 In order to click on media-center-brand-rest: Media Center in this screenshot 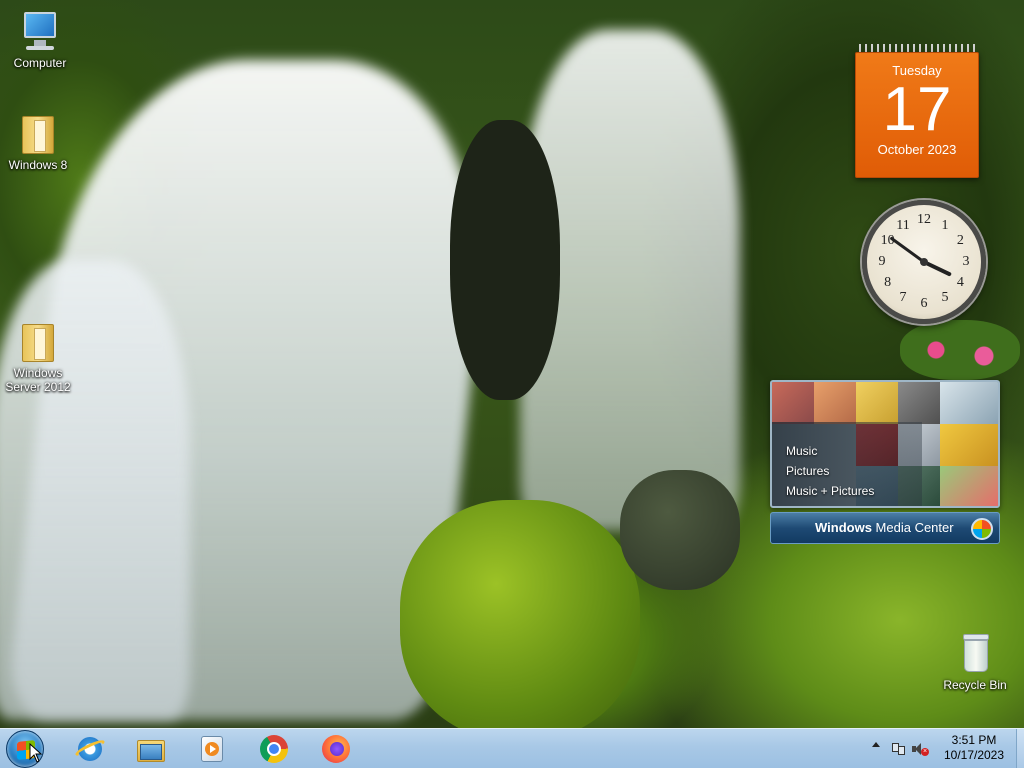, I will do `click(912, 527)`.